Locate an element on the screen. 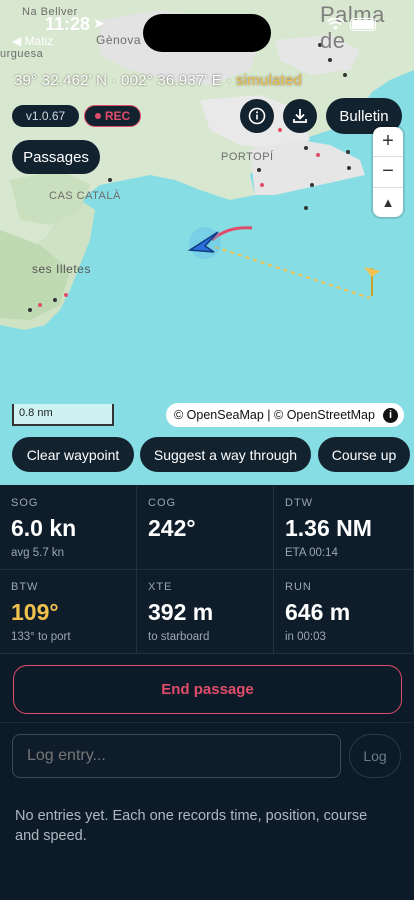 This screenshot has height=900, width=414. log-entry-input is located at coordinates (176, 756).